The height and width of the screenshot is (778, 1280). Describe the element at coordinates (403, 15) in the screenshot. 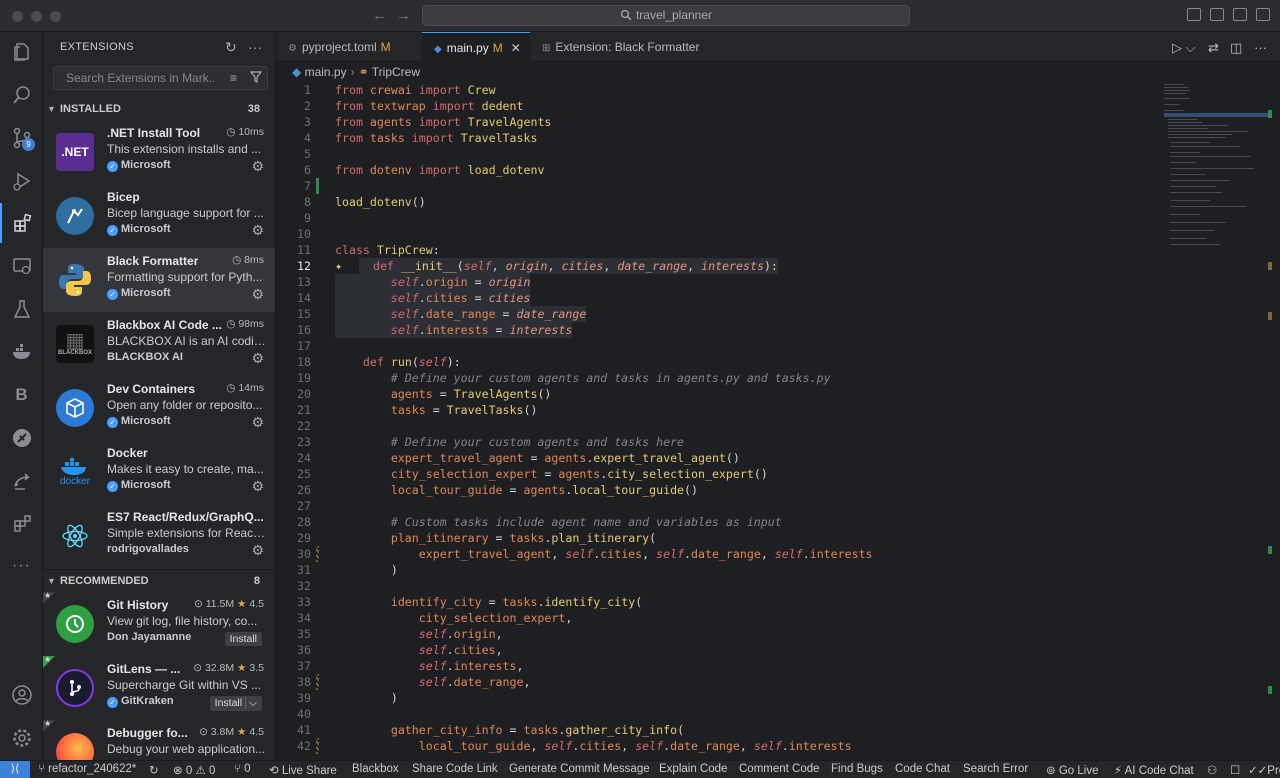

I see `nav-forward-button: →` at that location.